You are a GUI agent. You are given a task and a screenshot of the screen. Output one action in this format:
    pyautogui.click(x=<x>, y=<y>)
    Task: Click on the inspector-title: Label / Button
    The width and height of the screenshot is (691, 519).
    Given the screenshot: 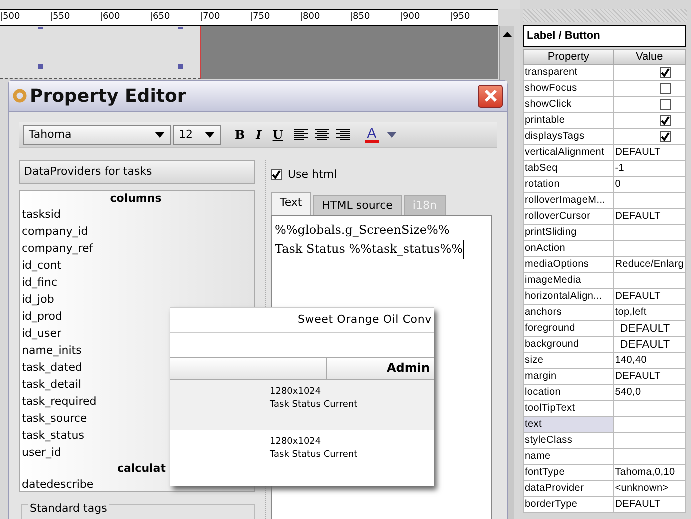 What is the action you would take?
    pyautogui.click(x=604, y=36)
    